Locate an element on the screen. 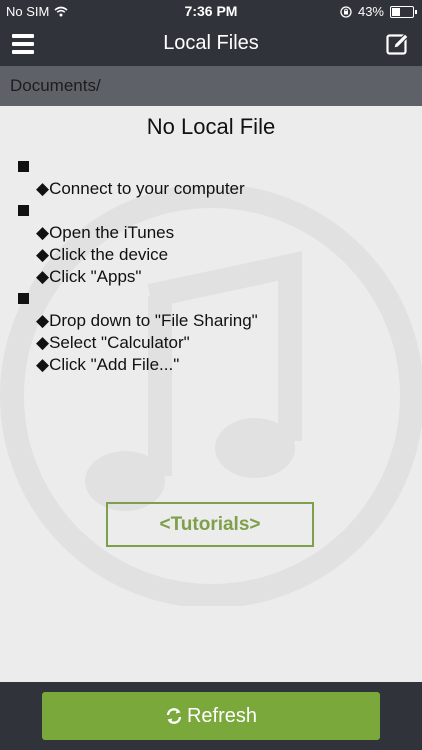  step-item: ◆Click "Apps" is located at coordinates (89, 276).